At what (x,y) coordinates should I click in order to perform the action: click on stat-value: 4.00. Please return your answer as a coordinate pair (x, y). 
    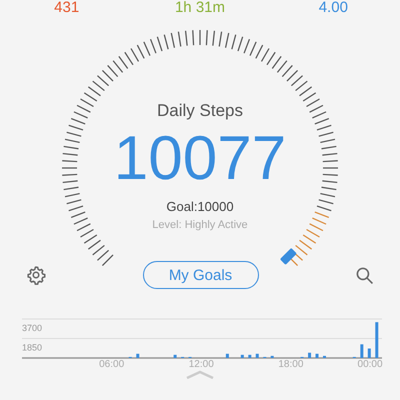
    Looking at the image, I should click on (333, 8).